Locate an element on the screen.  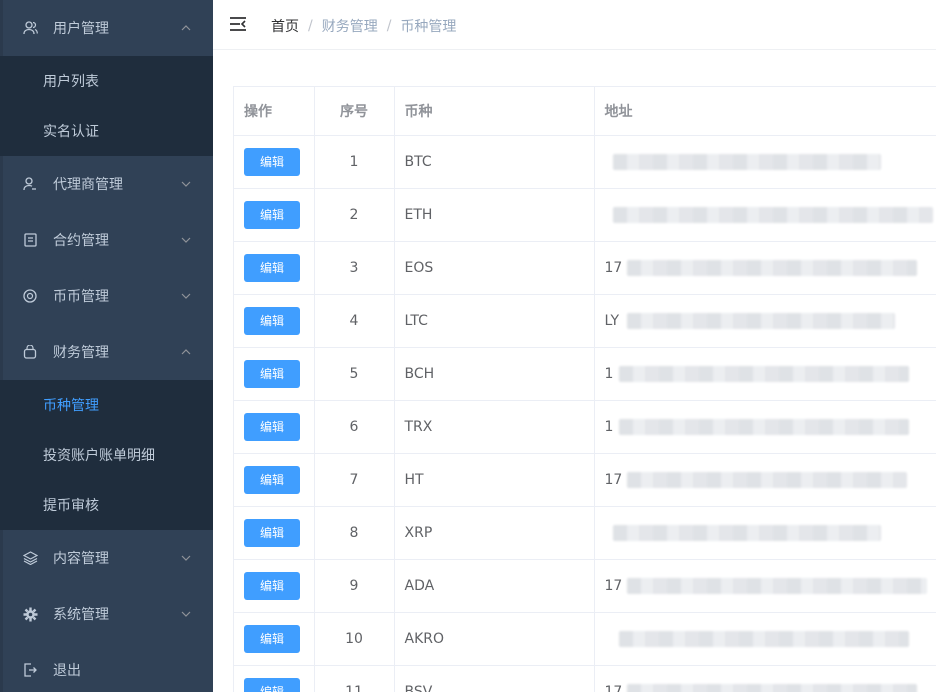
breadcrumb-home: 首页 is located at coordinates (285, 26).